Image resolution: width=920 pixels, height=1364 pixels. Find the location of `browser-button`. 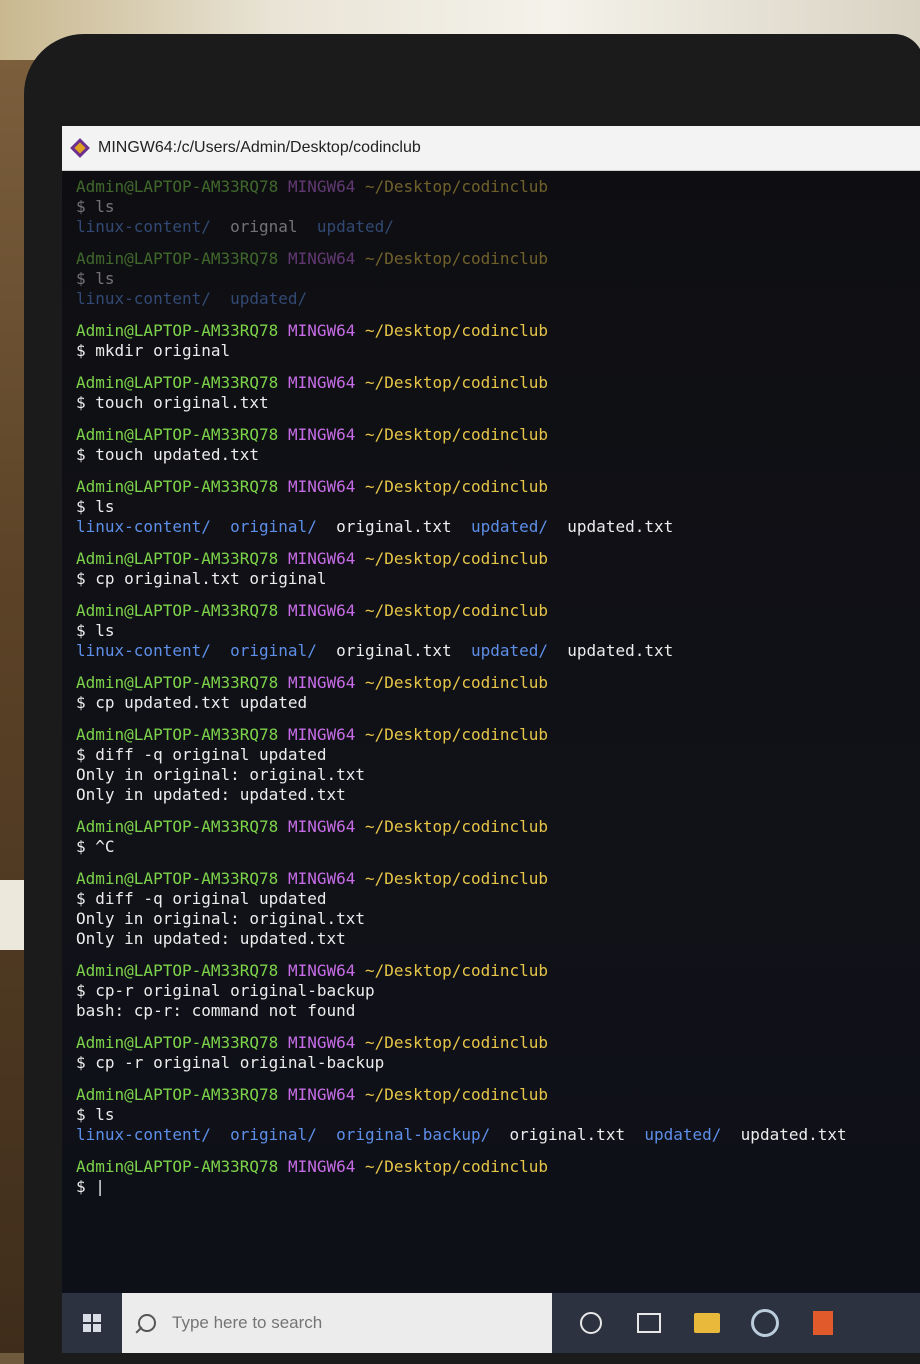

browser-button is located at coordinates (765, 1323).